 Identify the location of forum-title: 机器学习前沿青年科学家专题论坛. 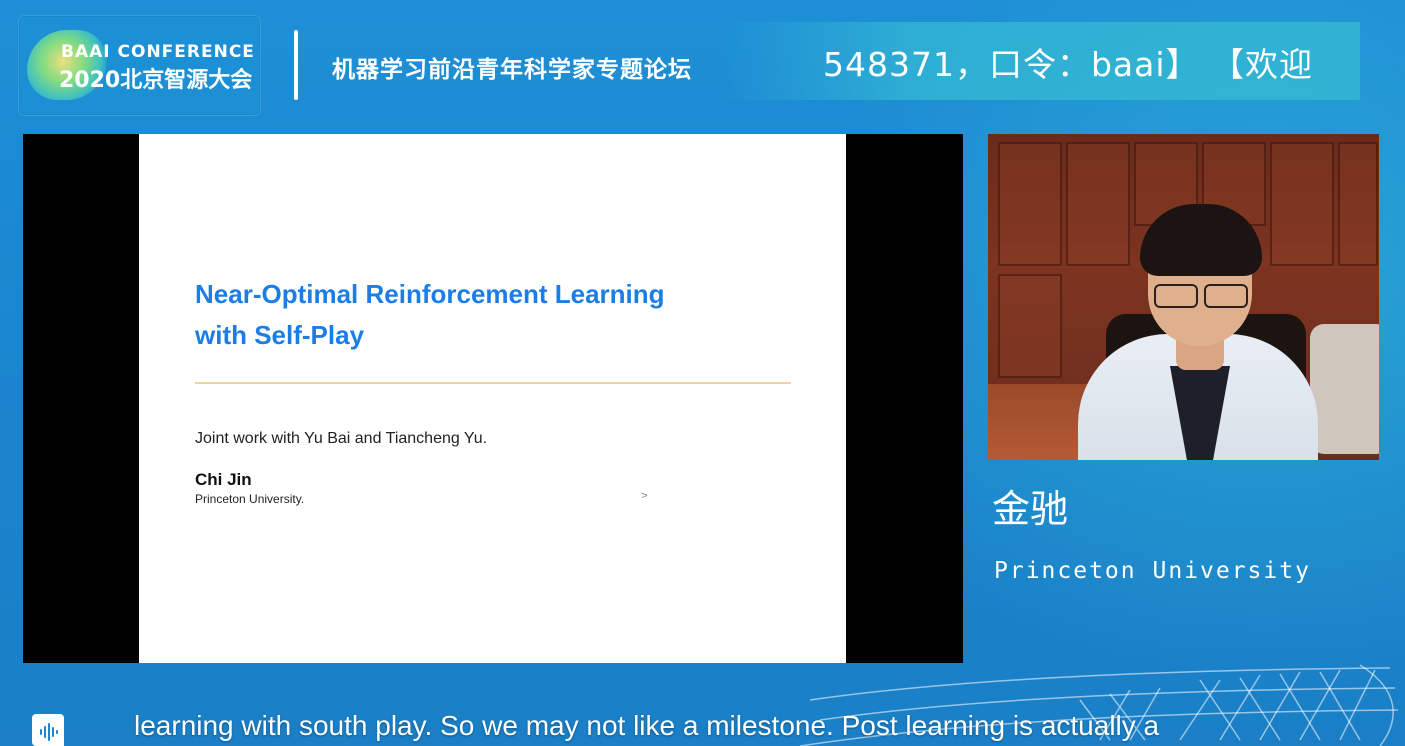
(512, 70).